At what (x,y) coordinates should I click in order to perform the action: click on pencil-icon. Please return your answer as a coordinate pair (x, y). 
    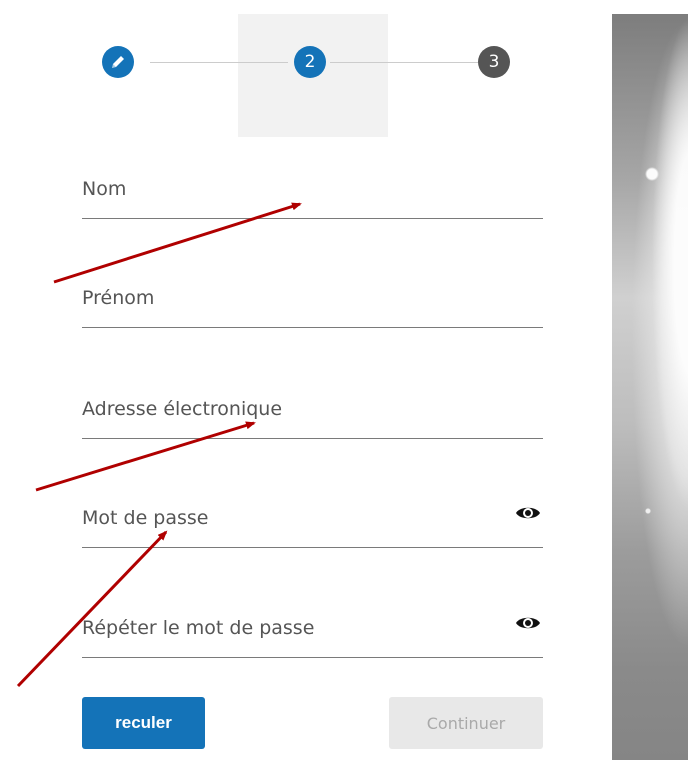
    Looking at the image, I should click on (118, 62).